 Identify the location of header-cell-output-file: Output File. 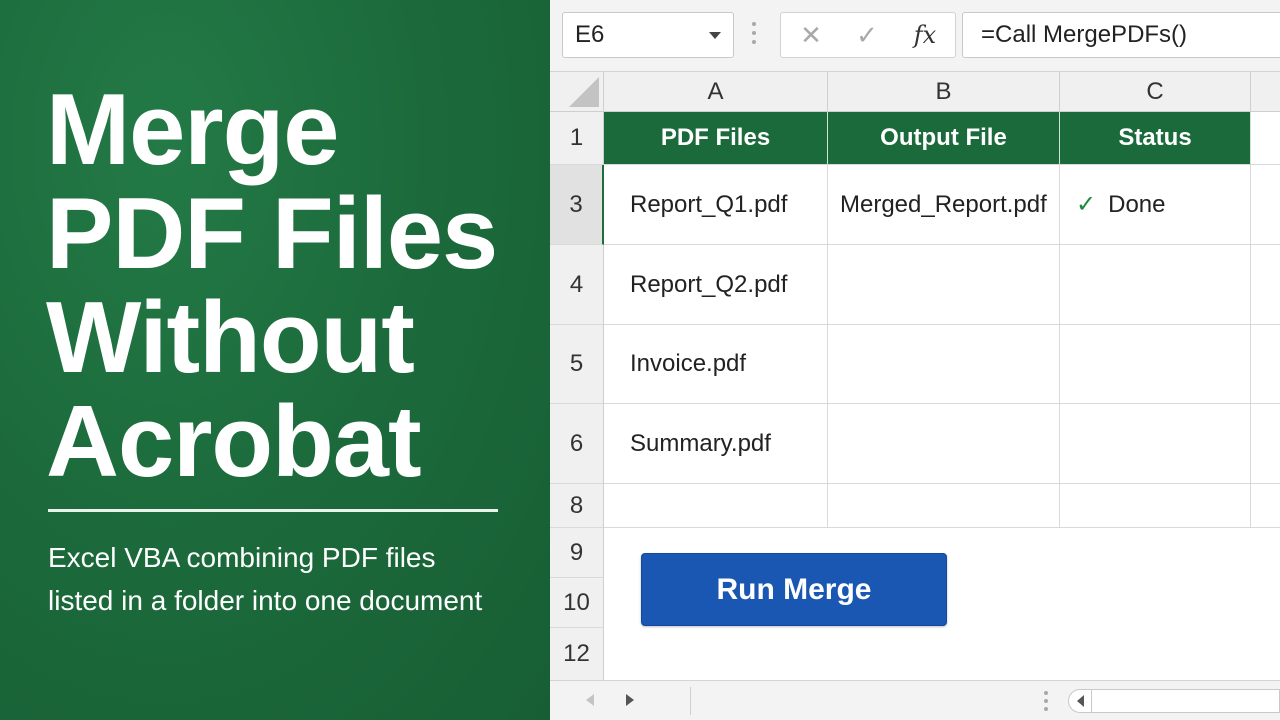
(944, 138).